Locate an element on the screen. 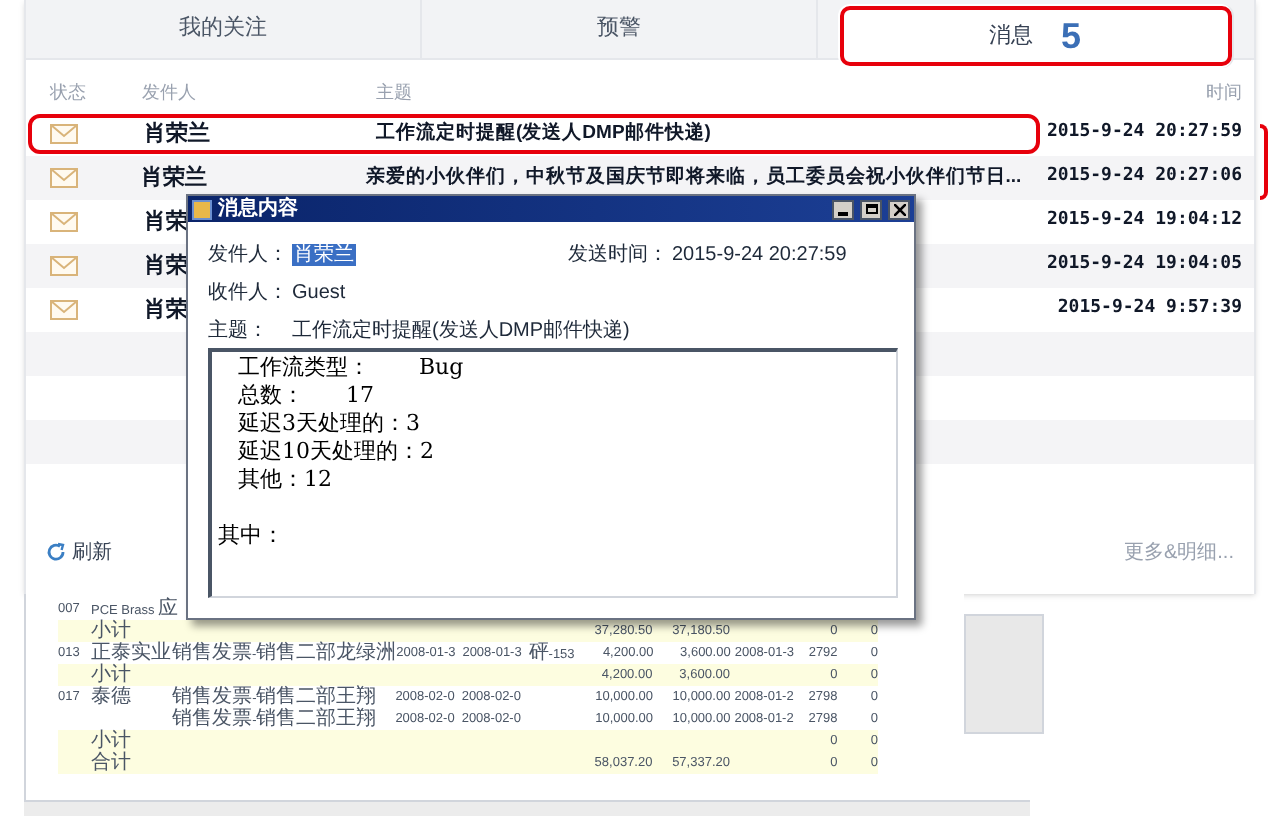 The width and height of the screenshot is (1280, 816). maximize-button is located at coordinates (871, 209).